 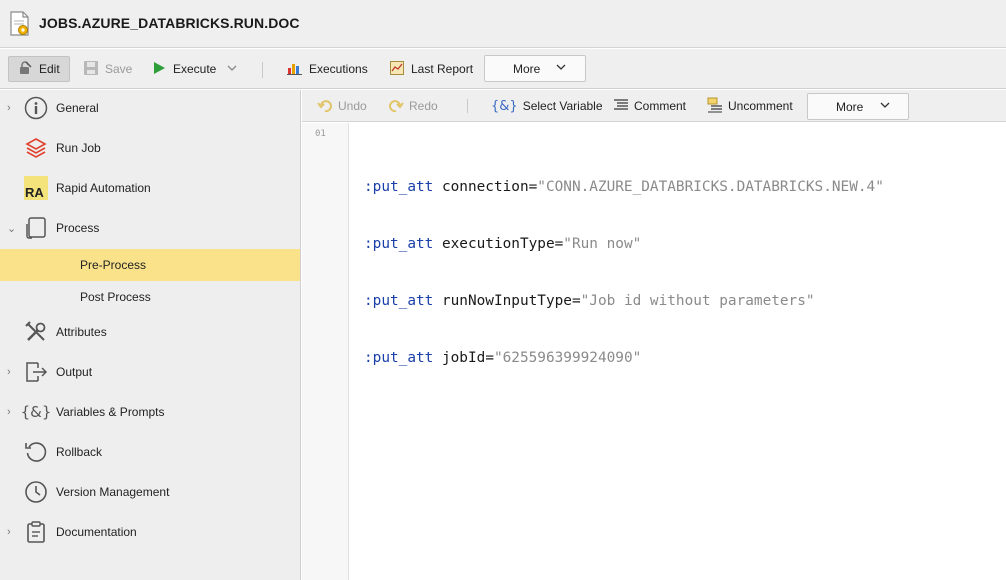 I want to click on play-icon, so click(x=162, y=69).